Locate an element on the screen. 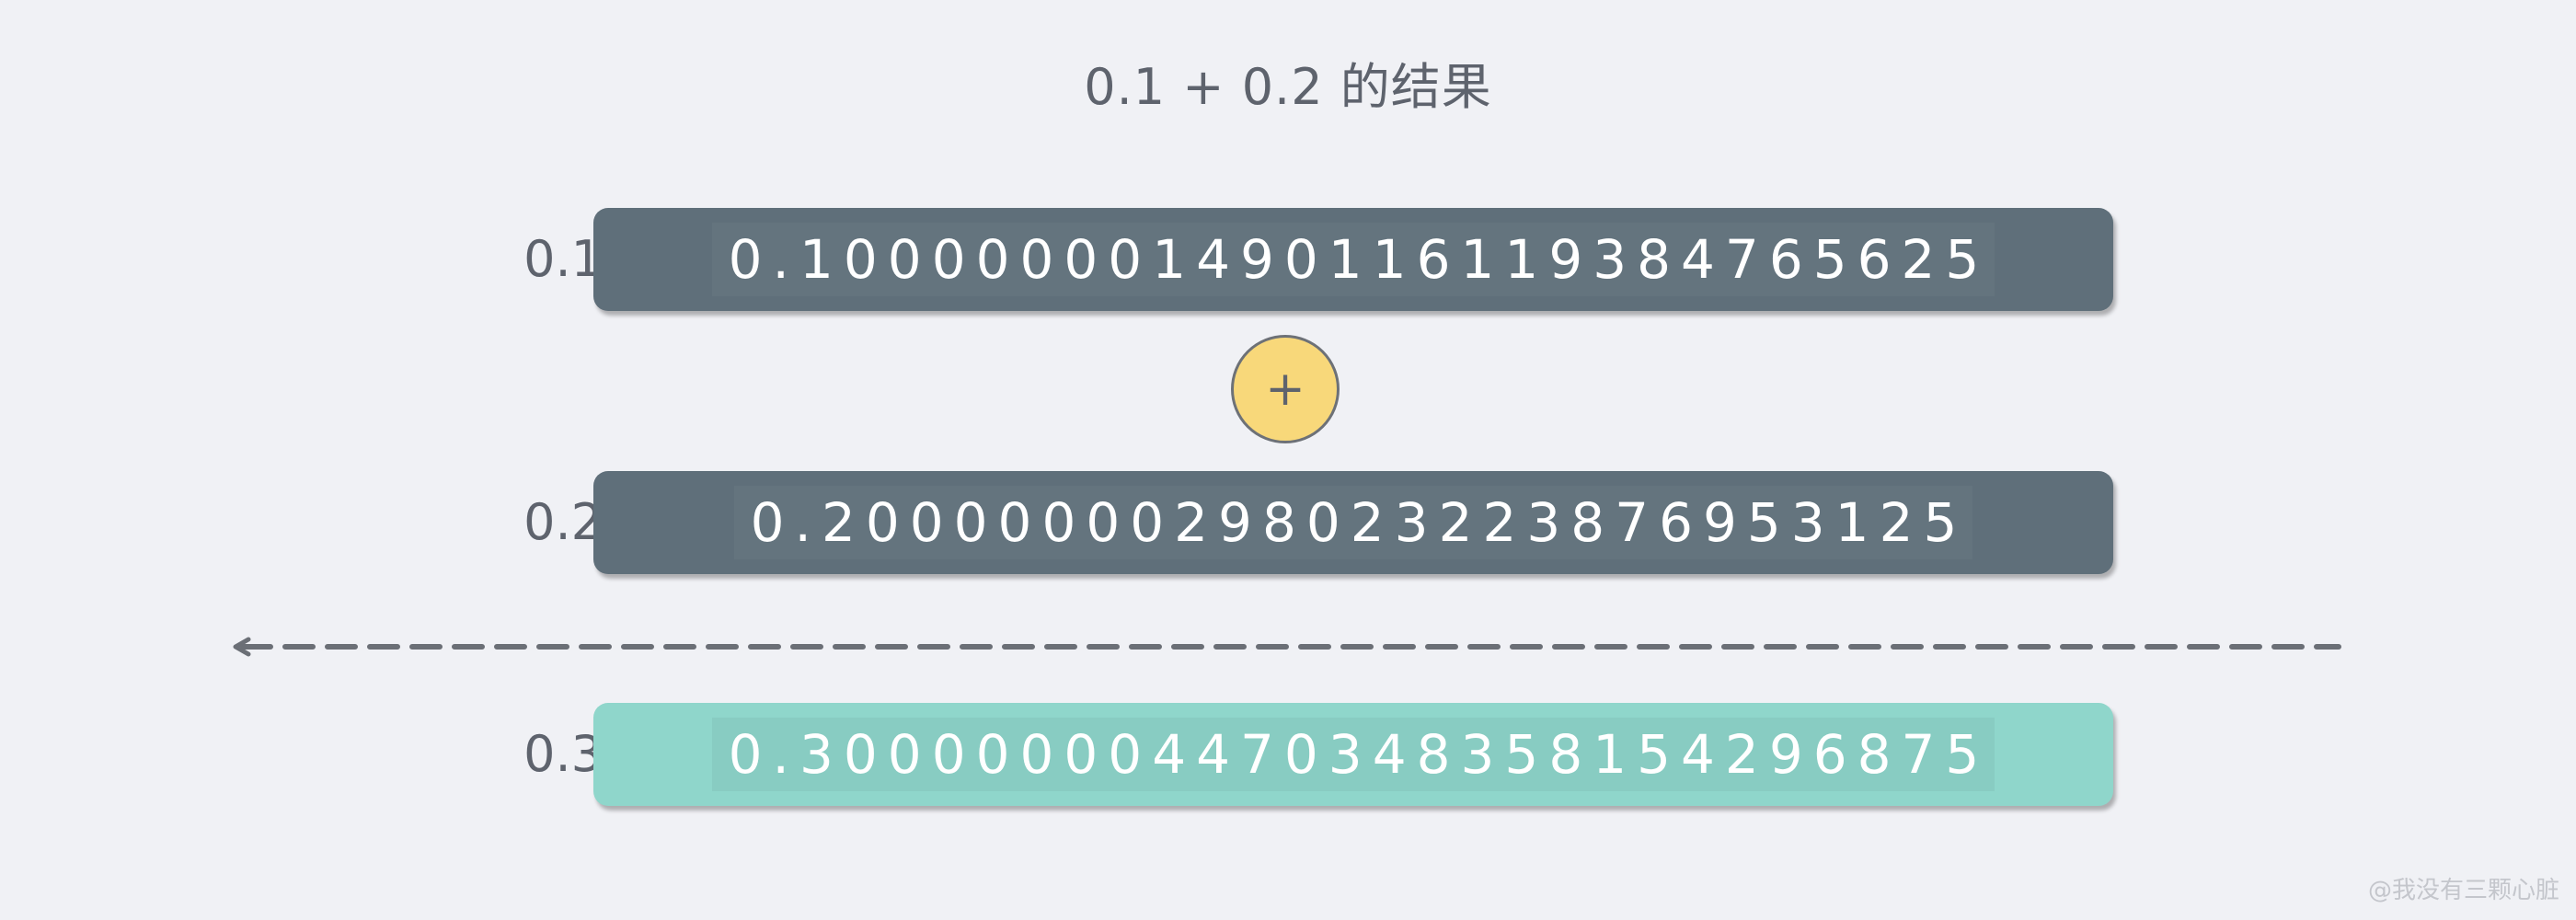  value-text-operand-1: 0.100000001490116119384765625 is located at coordinates (1353, 259).